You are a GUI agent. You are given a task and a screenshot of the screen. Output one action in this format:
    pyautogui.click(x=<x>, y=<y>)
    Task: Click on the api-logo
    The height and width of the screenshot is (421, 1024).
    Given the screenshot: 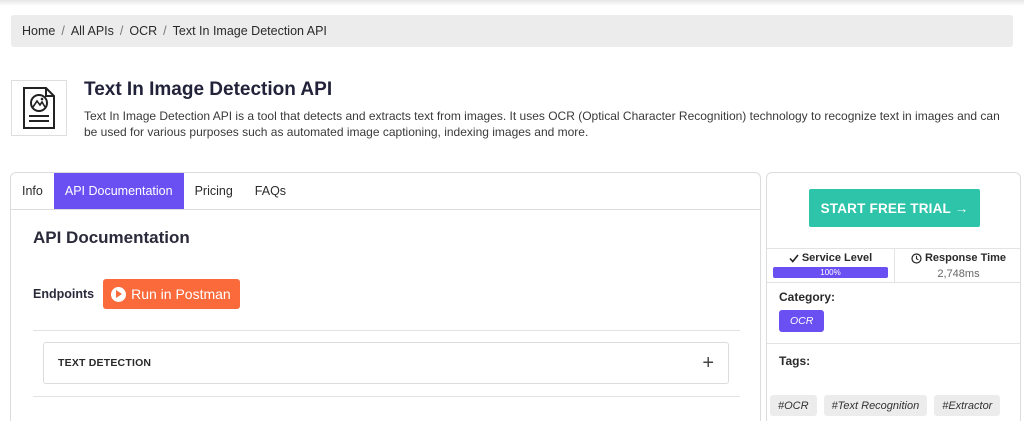 What is the action you would take?
    pyautogui.click(x=39, y=108)
    